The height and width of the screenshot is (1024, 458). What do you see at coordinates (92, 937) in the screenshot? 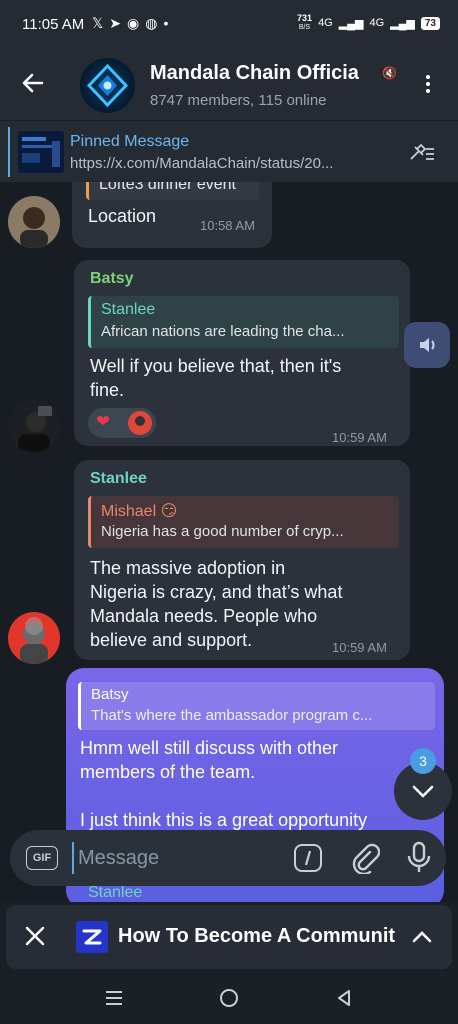
I see `site-logo-icon` at bounding box center [92, 937].